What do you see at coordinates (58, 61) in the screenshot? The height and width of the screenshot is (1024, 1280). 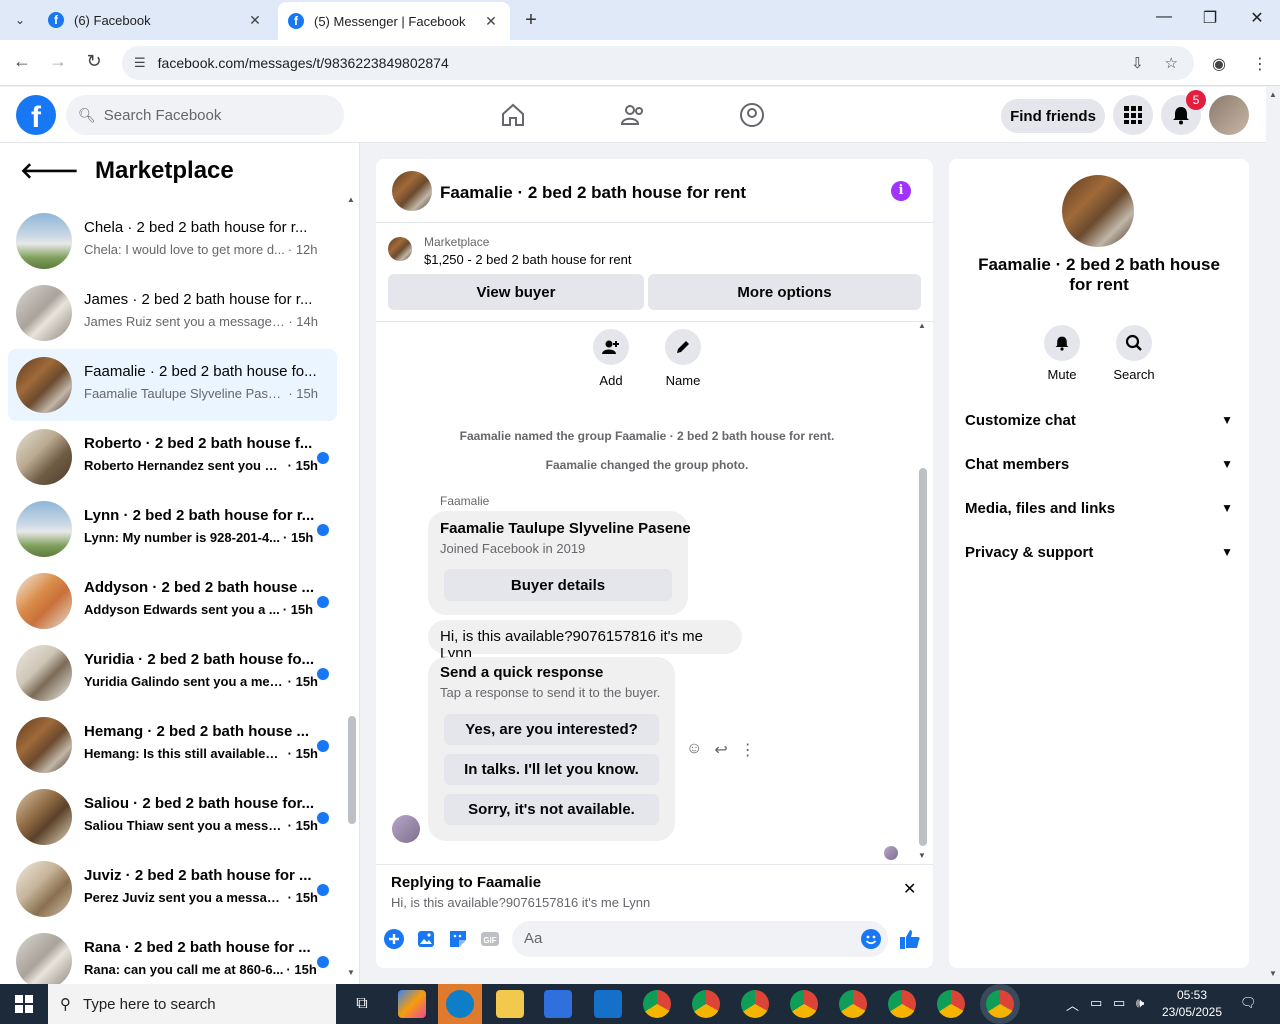 I see `forward-button: →` at bounding box center [58, 61].